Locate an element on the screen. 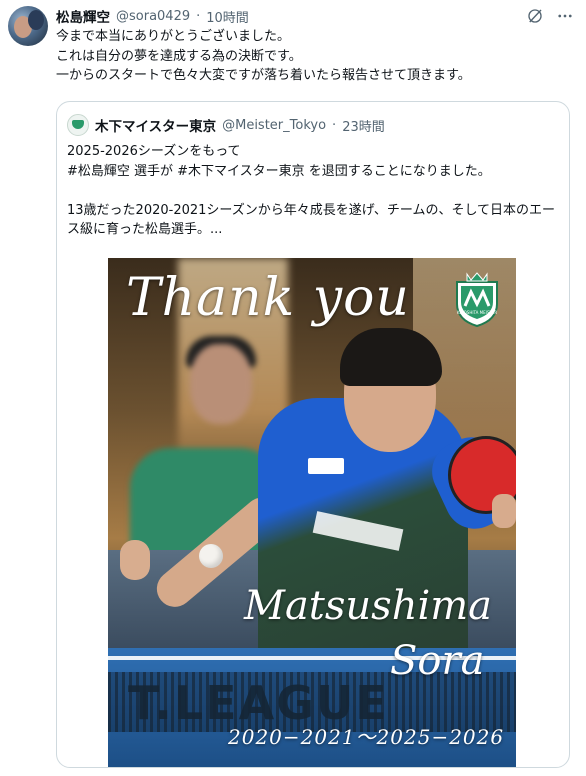 The image size is (586, 776). author-avatar is located at coordinates (28, 26).